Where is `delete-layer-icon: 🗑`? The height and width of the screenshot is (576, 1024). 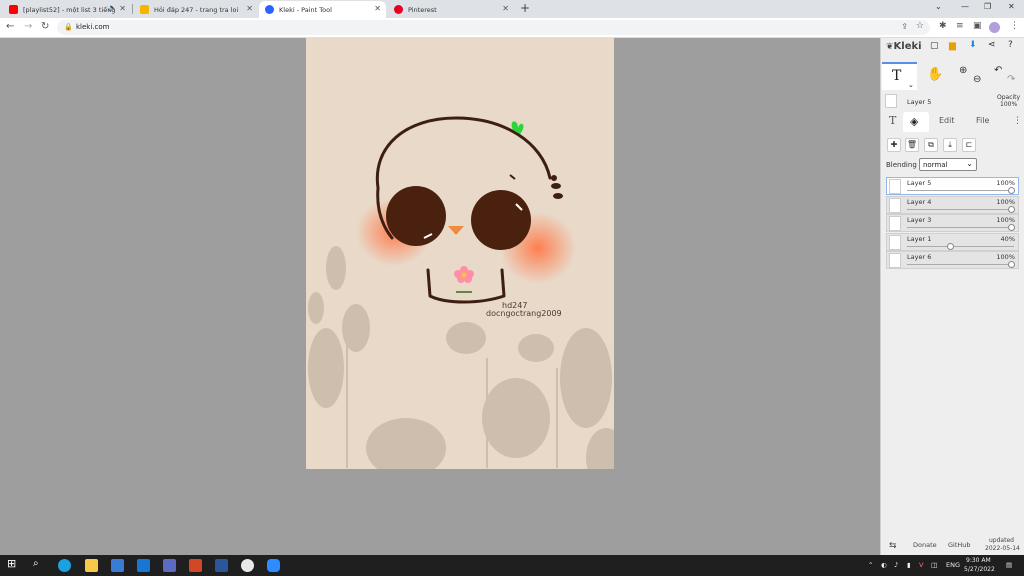
delete-layer-icon: 🗑 is located at coordinates (912, 145).